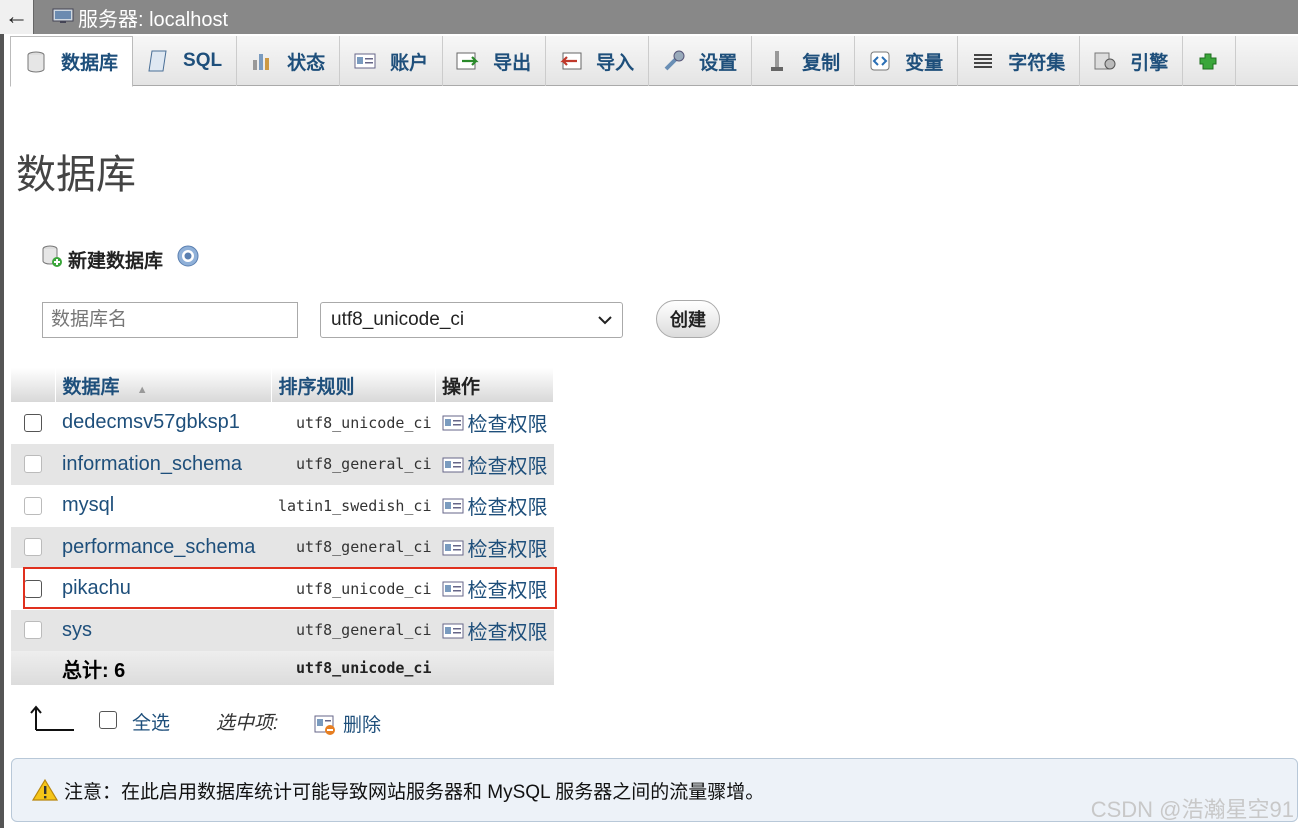 The width and height of the screenshot is (1298, 828). What do you see at coordinates (468, 61) in the screenshot?
I see `export-icon` at bounding box center [468, 61].